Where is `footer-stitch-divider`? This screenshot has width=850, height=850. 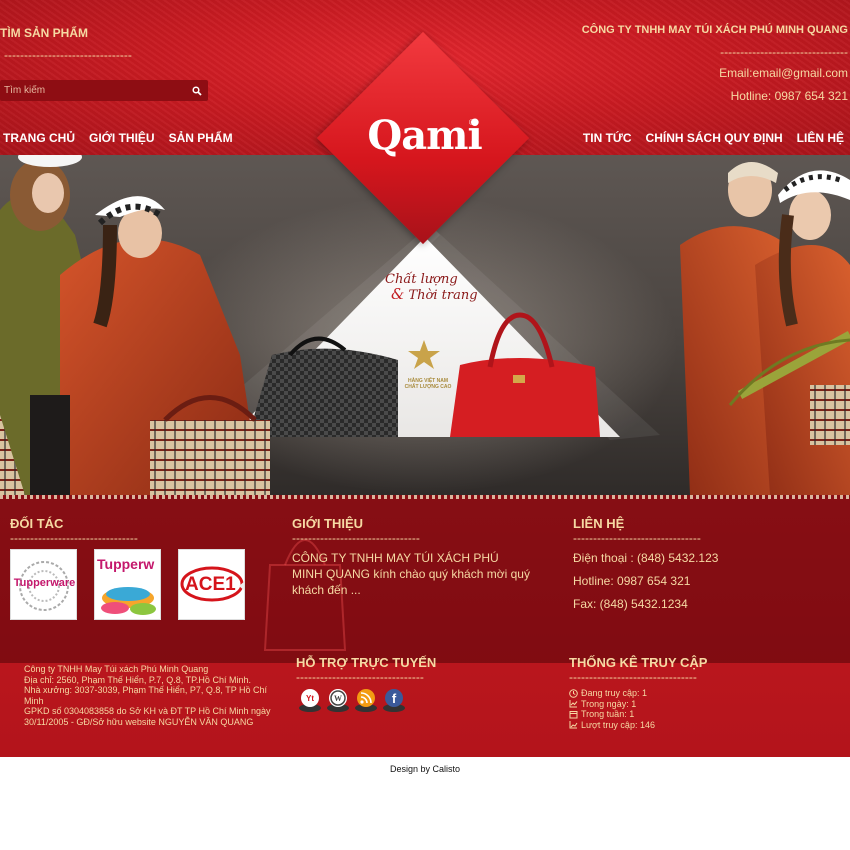
footer-stitch-divider is located at coordinates (425, 497).